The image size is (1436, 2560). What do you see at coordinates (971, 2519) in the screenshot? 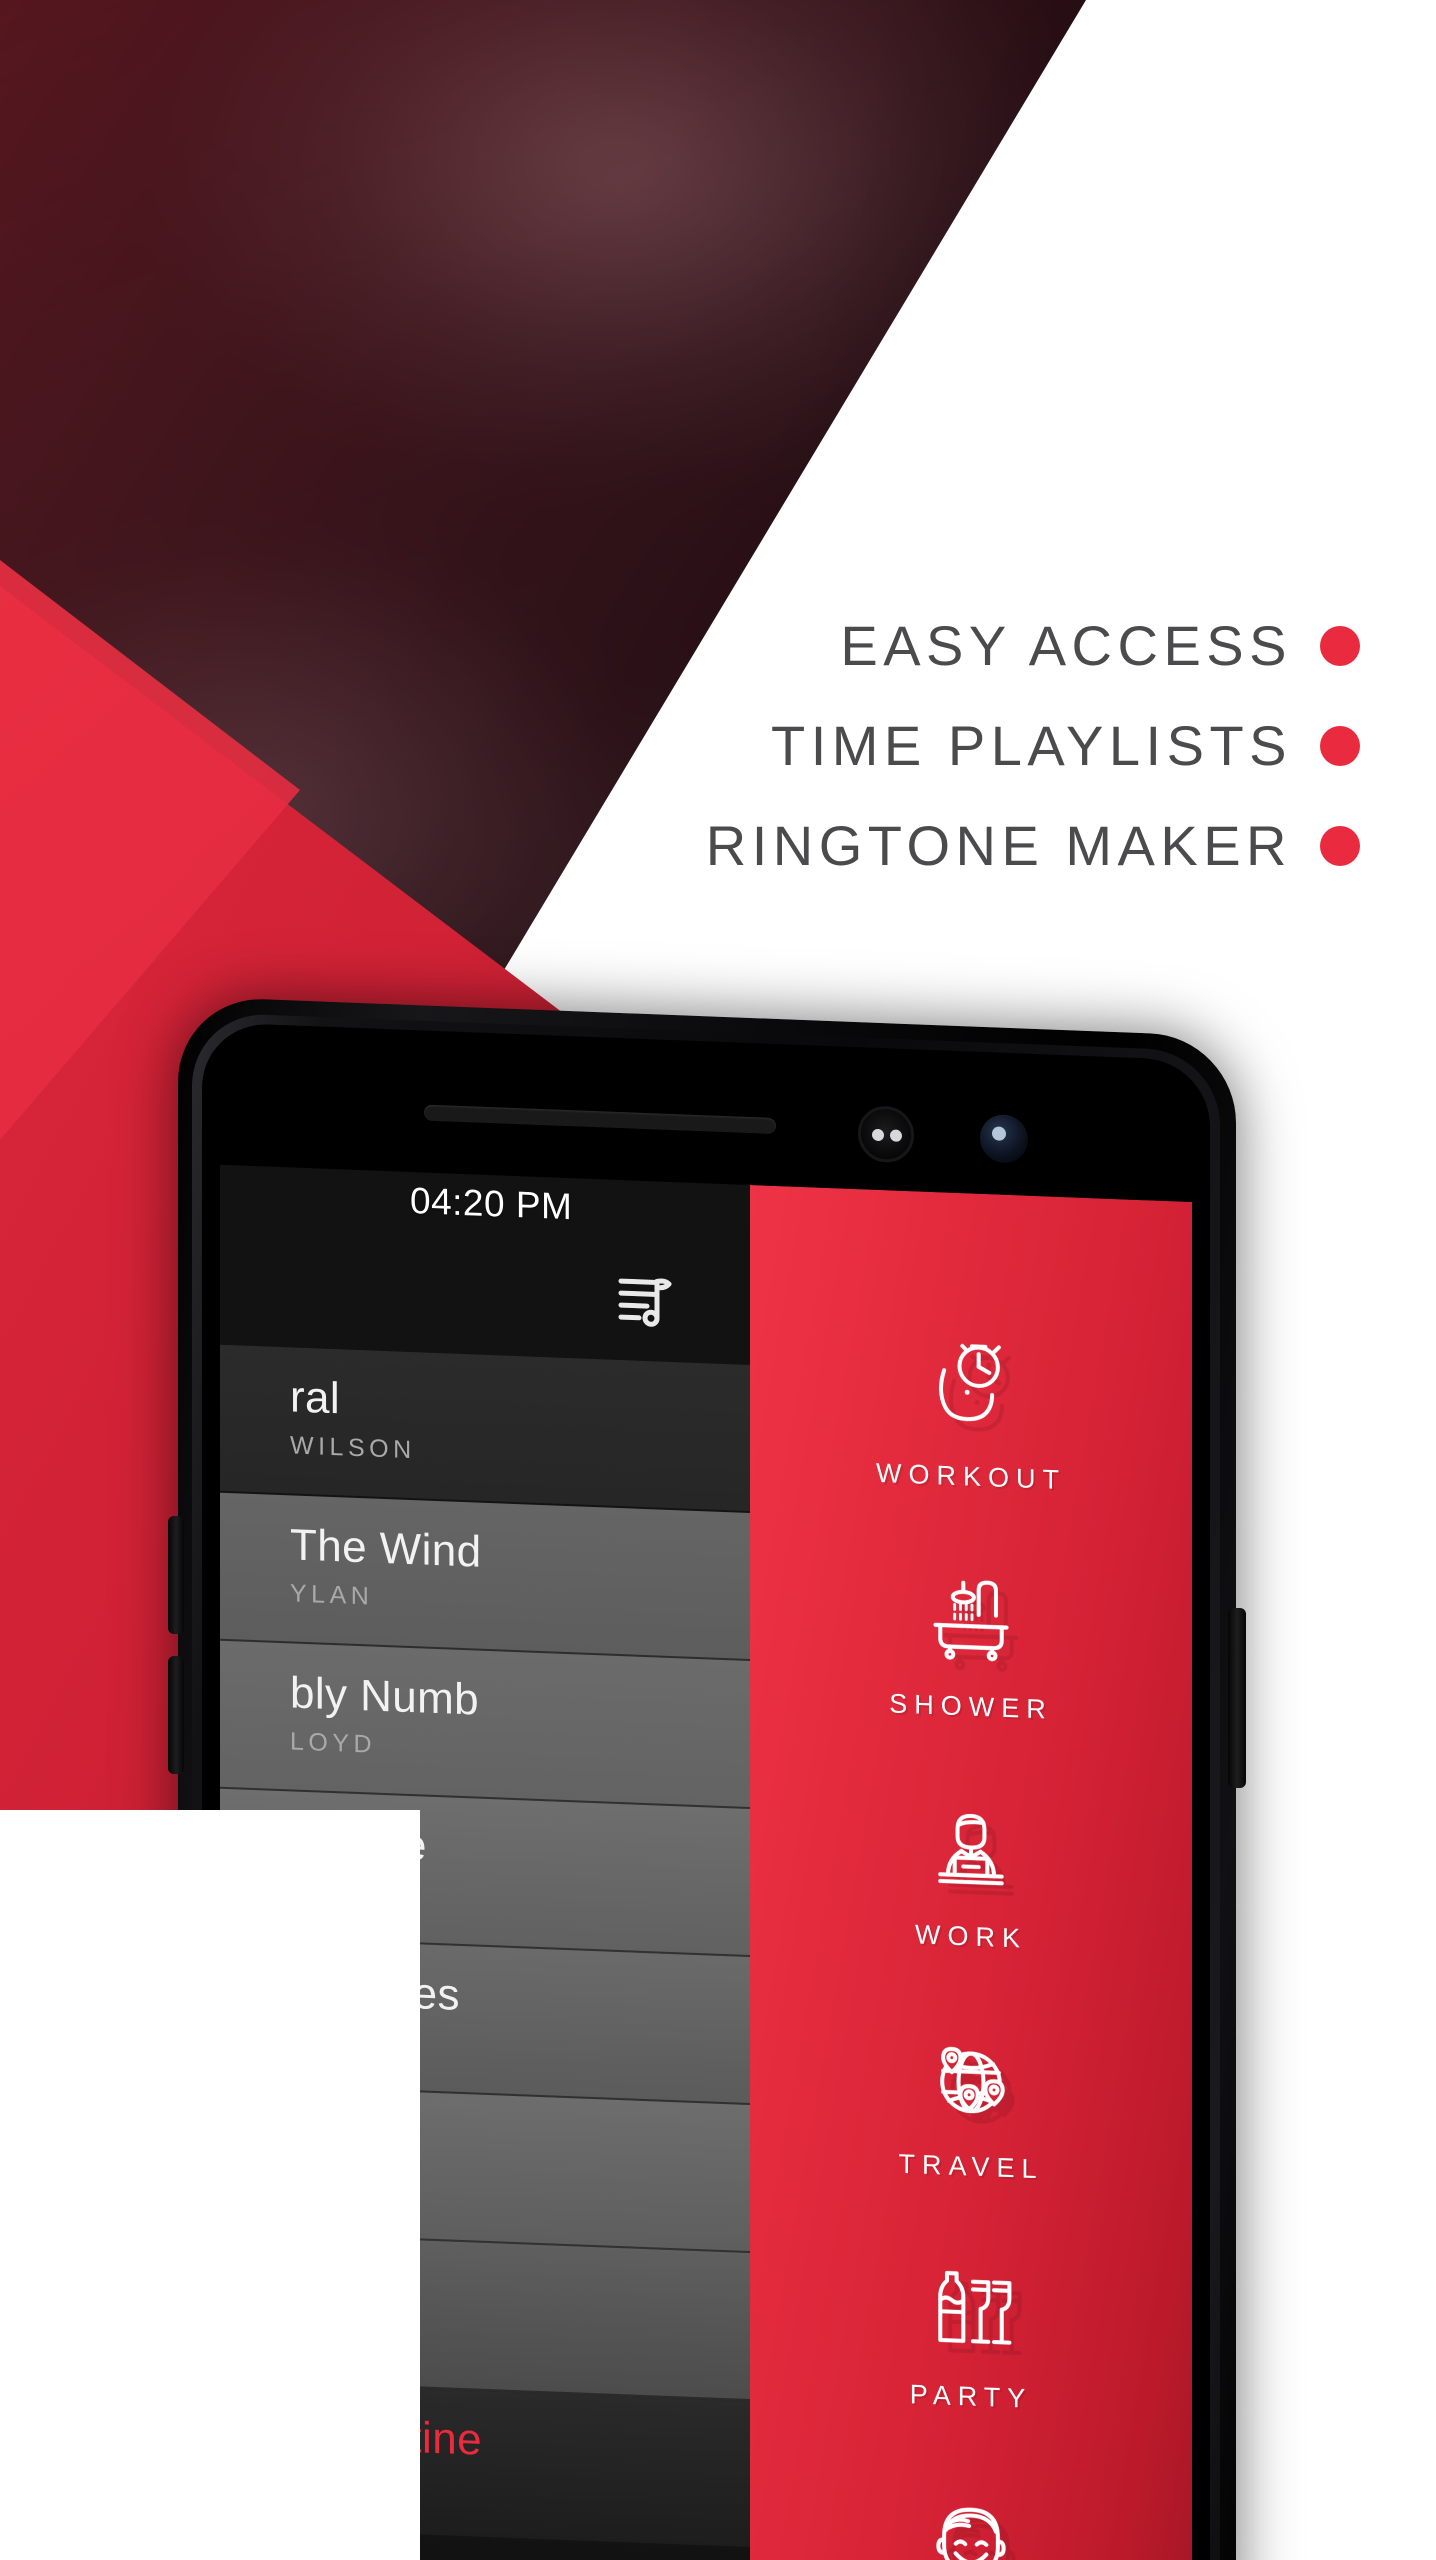
I see `smiling-face-icon` at bounding box center [971, 2519].